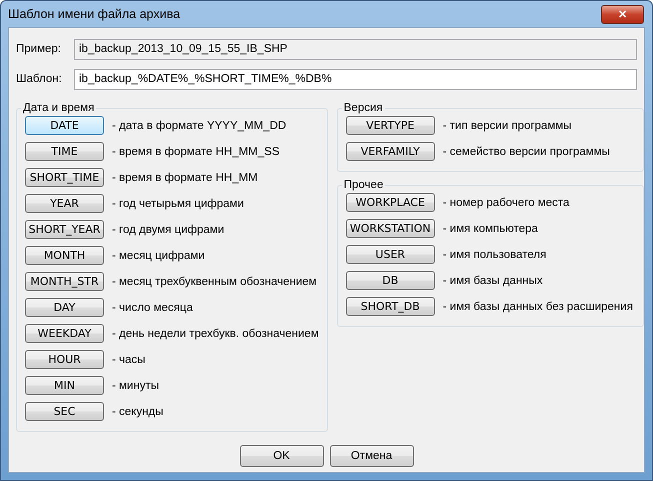 This screenshot has width=653, height=481. I want to click on token-button: MONTH, so click(64, 255).